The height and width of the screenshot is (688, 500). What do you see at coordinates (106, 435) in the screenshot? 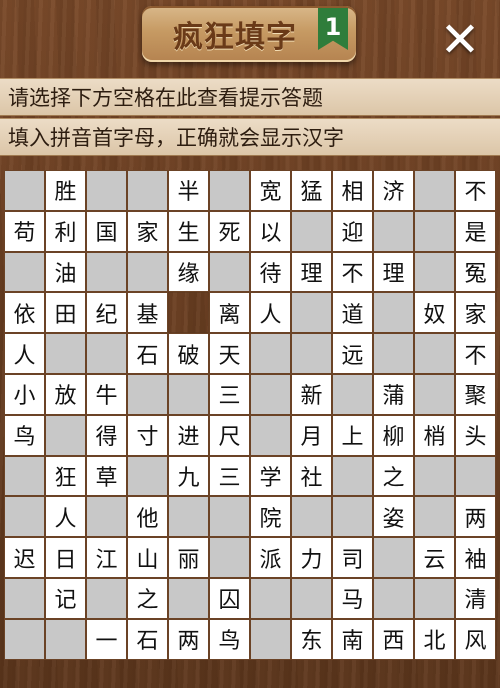
I see `letter-cell: 得` at bounding box center [106, 435].